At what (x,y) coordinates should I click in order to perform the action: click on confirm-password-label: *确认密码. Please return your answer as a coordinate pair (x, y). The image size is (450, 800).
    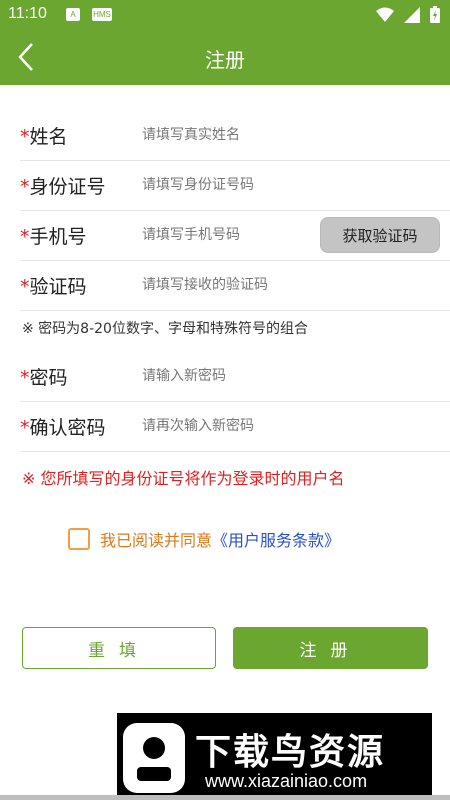
    Looking at the image, I should click on (63, 426).